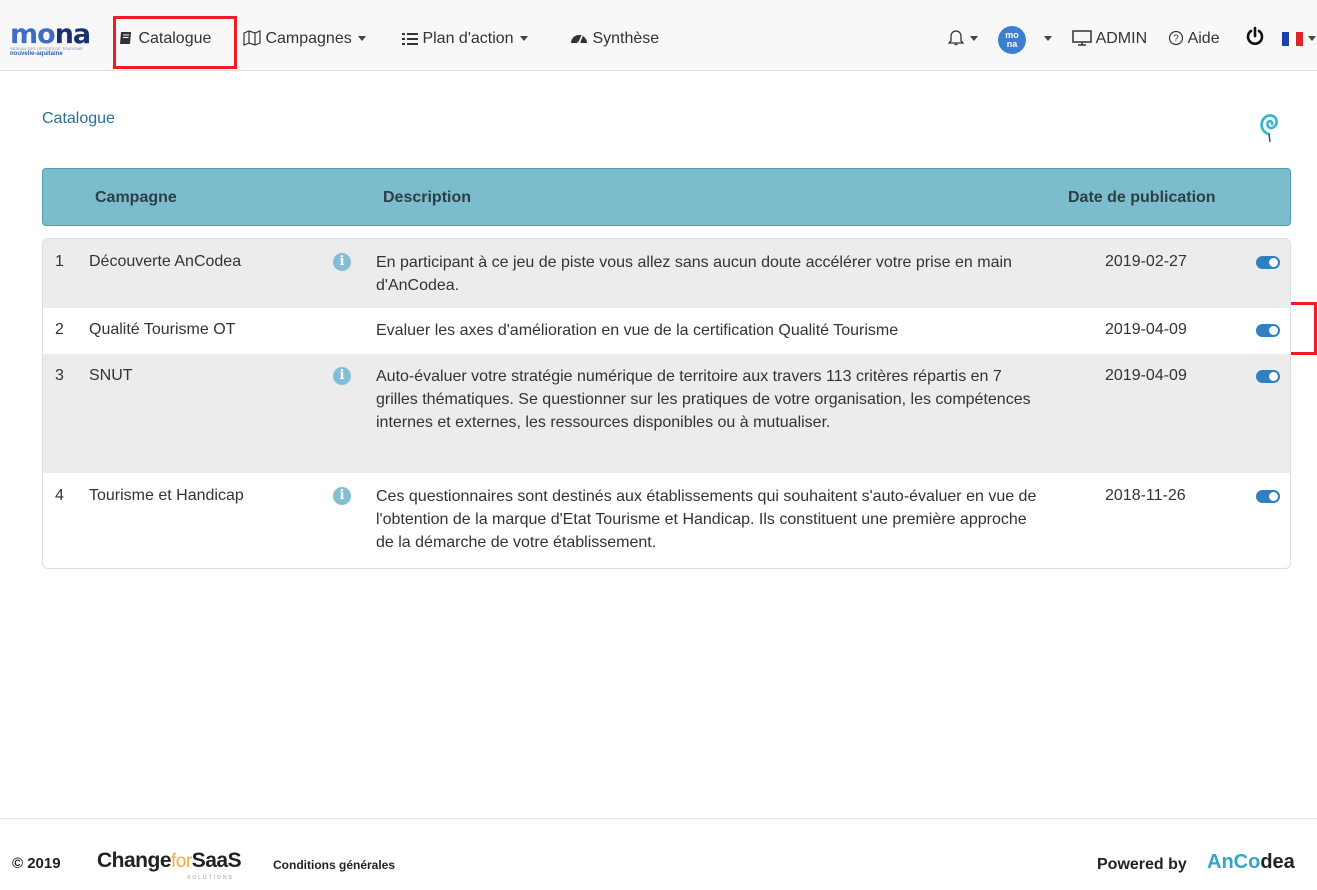 The height and width of the screenshot is (890, 1317). What do you see at coordinates (181, 861) in the screenshot?
I see `brand-for: for` at bounding box center [181, 861].